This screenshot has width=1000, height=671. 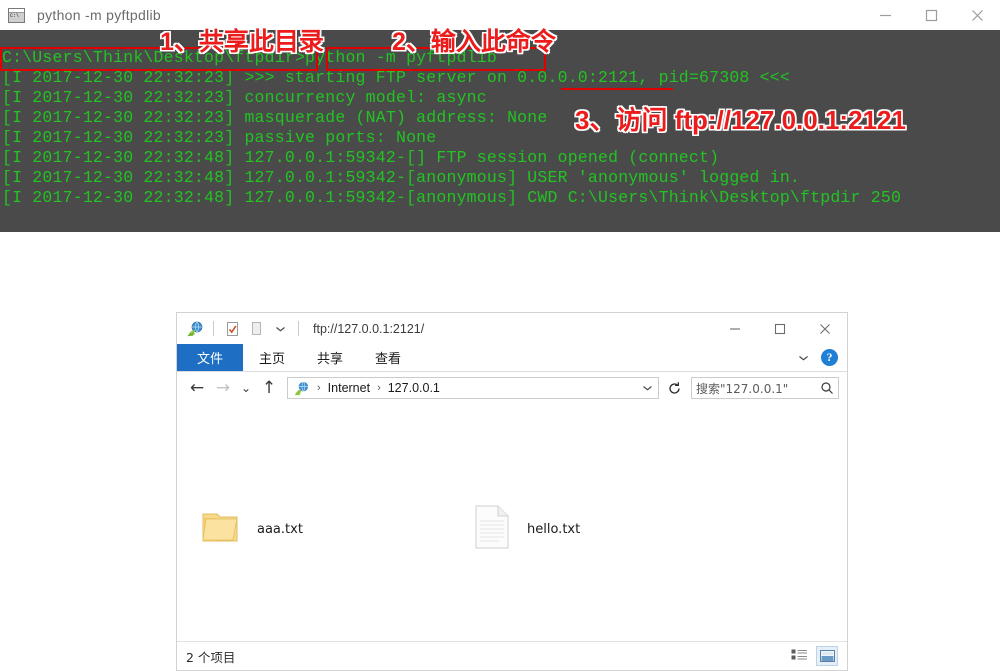 I want to click on large-icons-view-button, so click(x=827, y=656).